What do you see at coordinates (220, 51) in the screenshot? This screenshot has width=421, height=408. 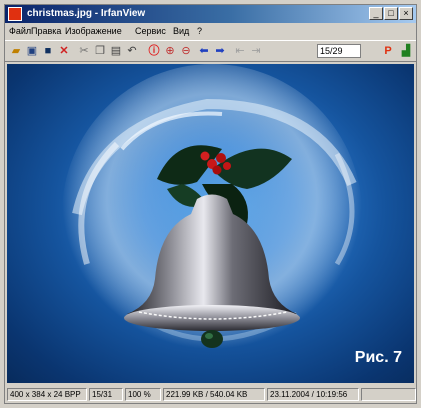 I see `next-icon: ➡` at bounding box center [220, 51].